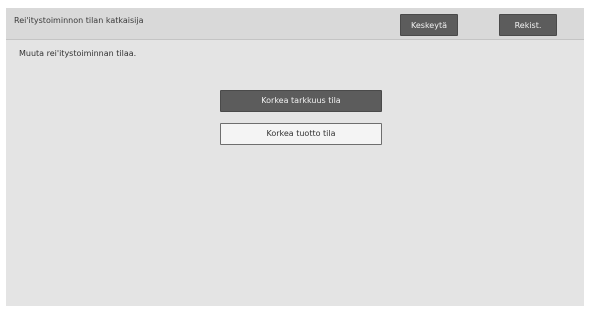 The image size is (590, 309). Describe the element at coordinates (79, 20) in the screenshot. I see `page-title: Rei'itystoiminnon tilan katkaisija` at that location.